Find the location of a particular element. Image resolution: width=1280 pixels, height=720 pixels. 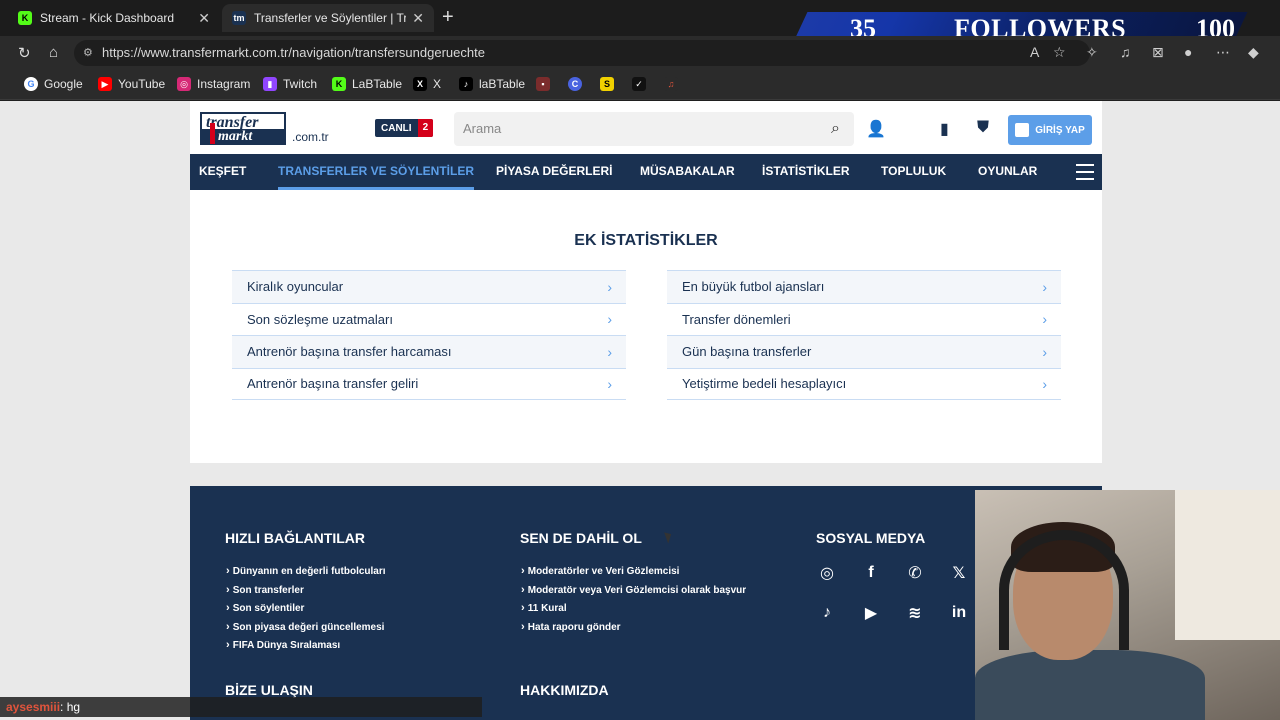

nav-market-values: PİYASA DEĞERLERİ is located at coordinates (554, 172).